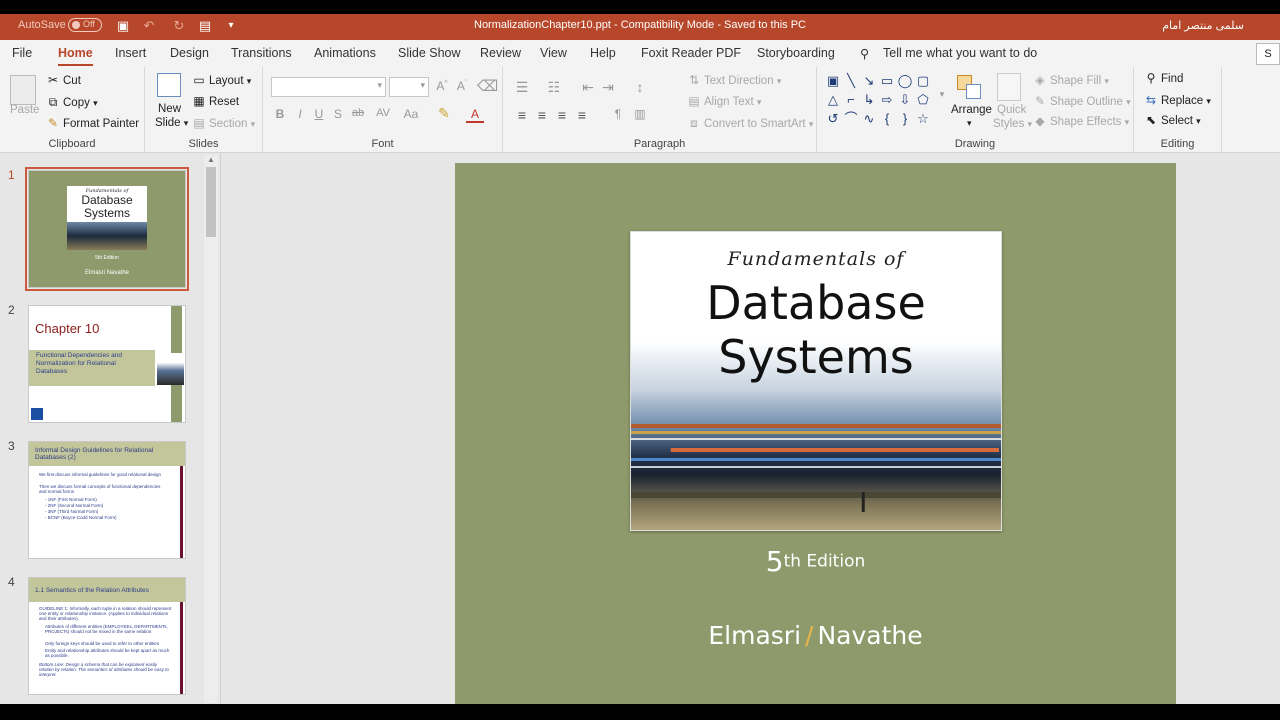 The height and width of the screenshot is (720, 1280). What do you see at coordinates (1268, 54) in the screenshot?
I see `share-button: S` at bounding box center [1268, 54].